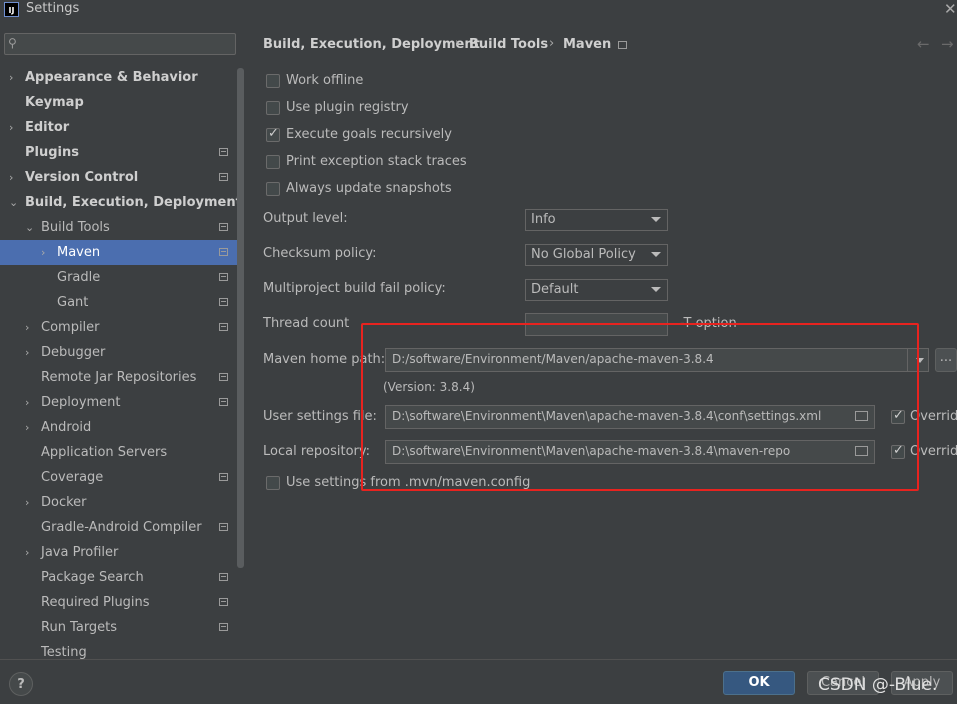  Describe the element at coordinates (118, 577) in the screenshot. I see `sidebar-item-package-search: Package Search` at that location.